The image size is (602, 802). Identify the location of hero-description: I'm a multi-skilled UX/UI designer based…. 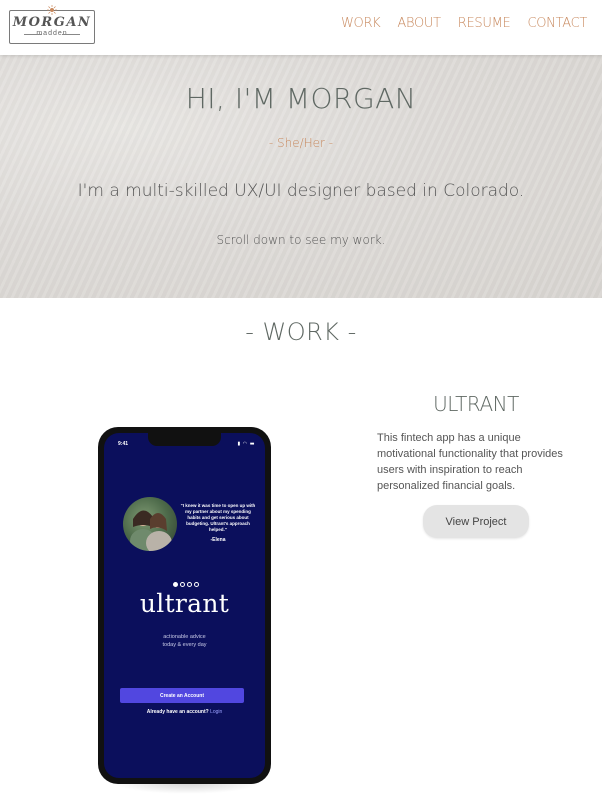
(301, 191).